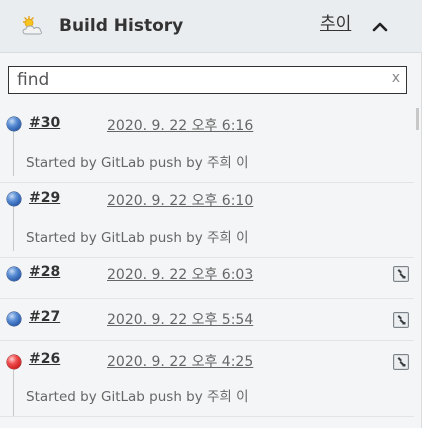 The image size is (422, 428). What do you see at coordinates (180, 200) in the screenshot?
I see `build-time-link: 2020. 9. 22 오후 6:10` at bounding box center [180, 200].